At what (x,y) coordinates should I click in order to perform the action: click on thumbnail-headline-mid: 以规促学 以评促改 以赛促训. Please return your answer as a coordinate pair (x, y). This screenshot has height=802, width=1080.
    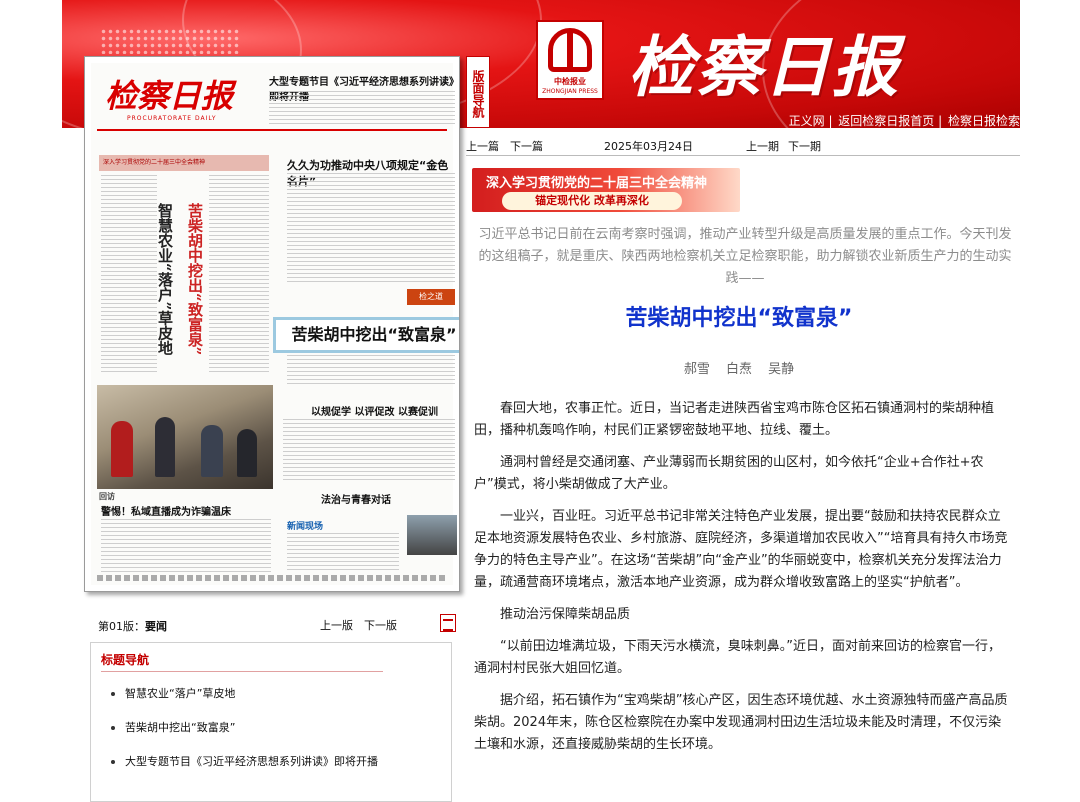
    Looking at the image, I should click on (374, 410).